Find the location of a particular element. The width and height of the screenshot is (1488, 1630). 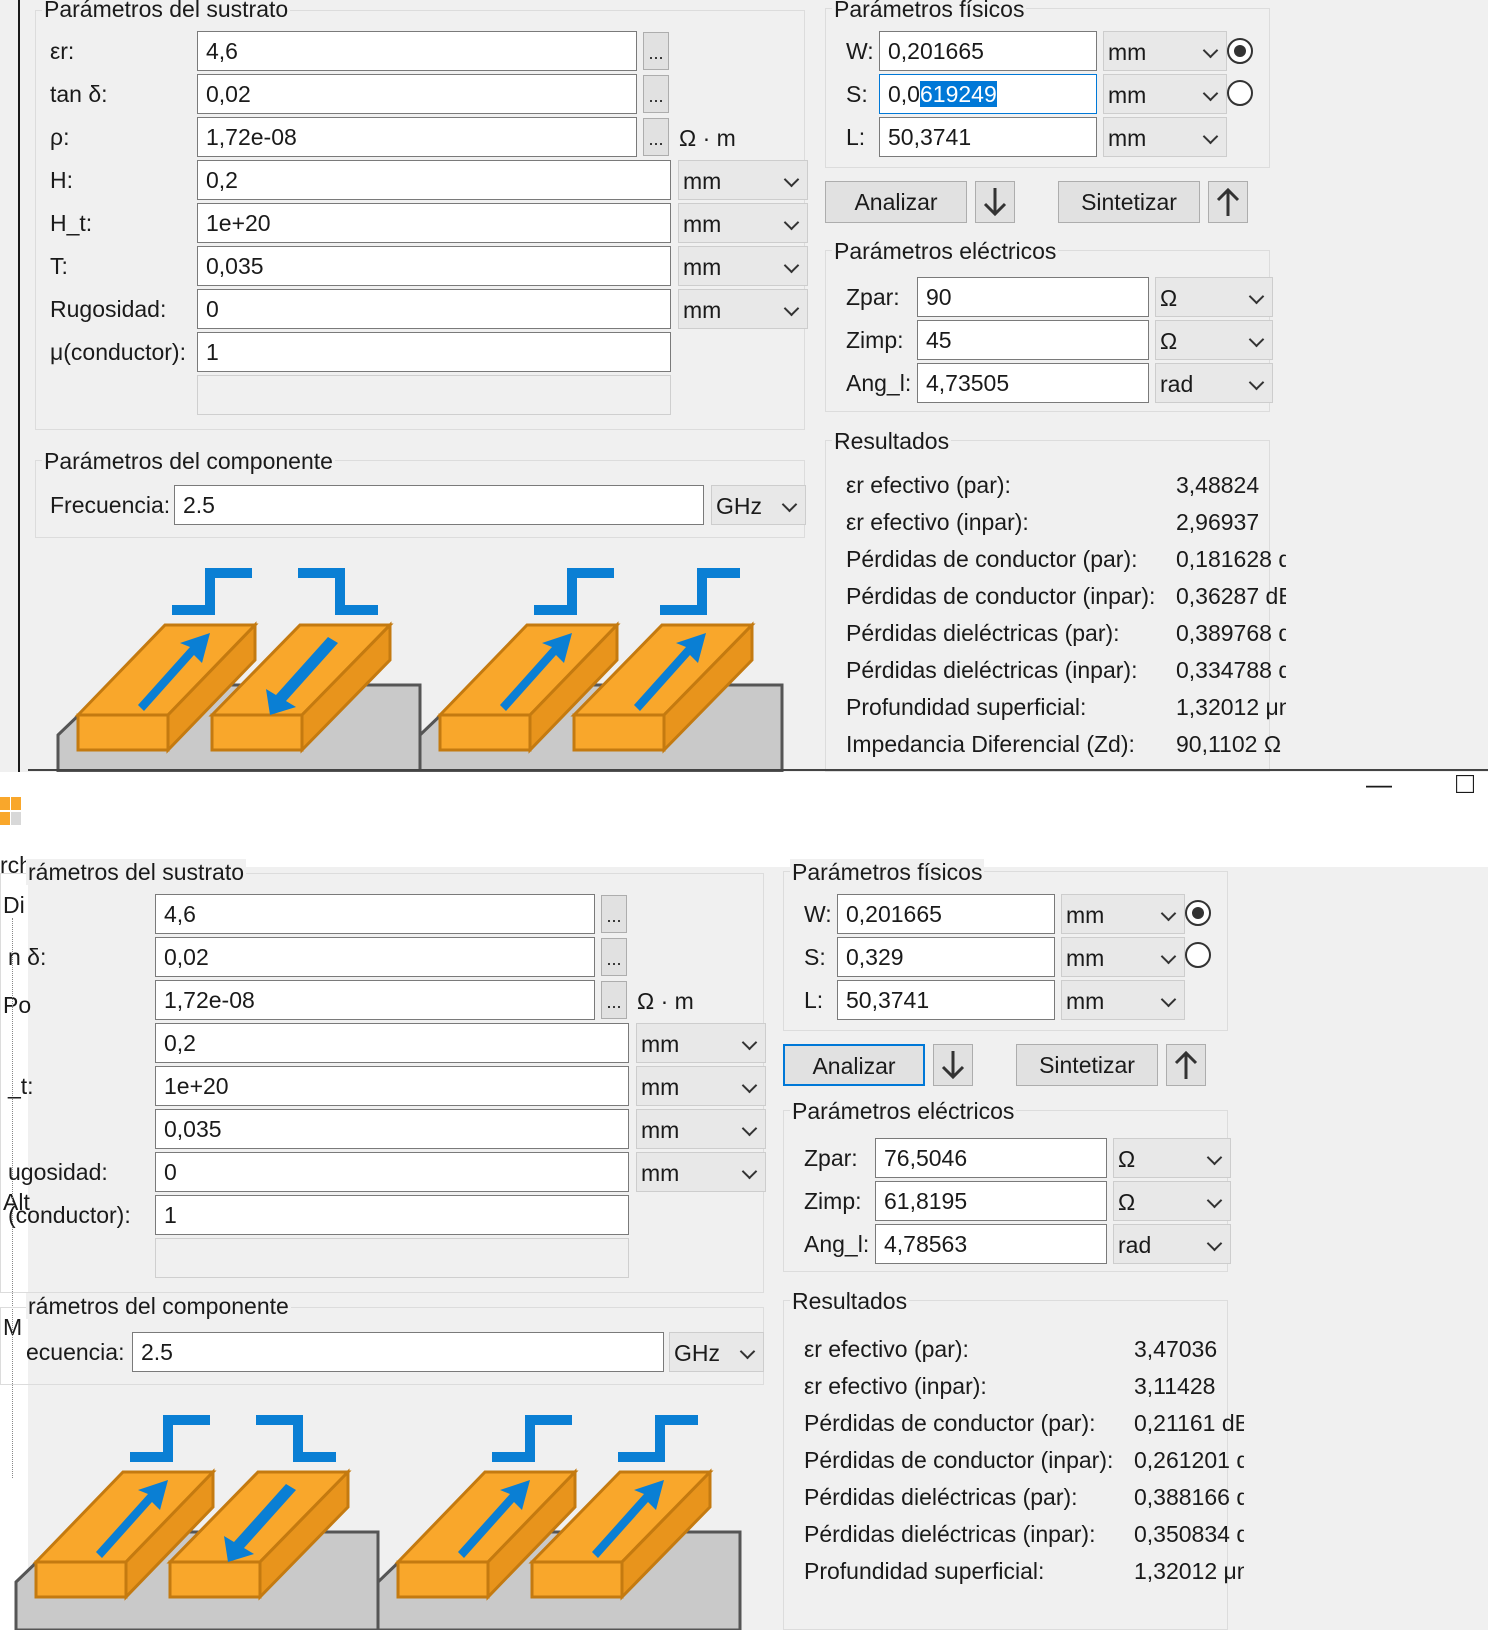

result-label-6: Profundidad superficial: is located at coordinates (966, 707).